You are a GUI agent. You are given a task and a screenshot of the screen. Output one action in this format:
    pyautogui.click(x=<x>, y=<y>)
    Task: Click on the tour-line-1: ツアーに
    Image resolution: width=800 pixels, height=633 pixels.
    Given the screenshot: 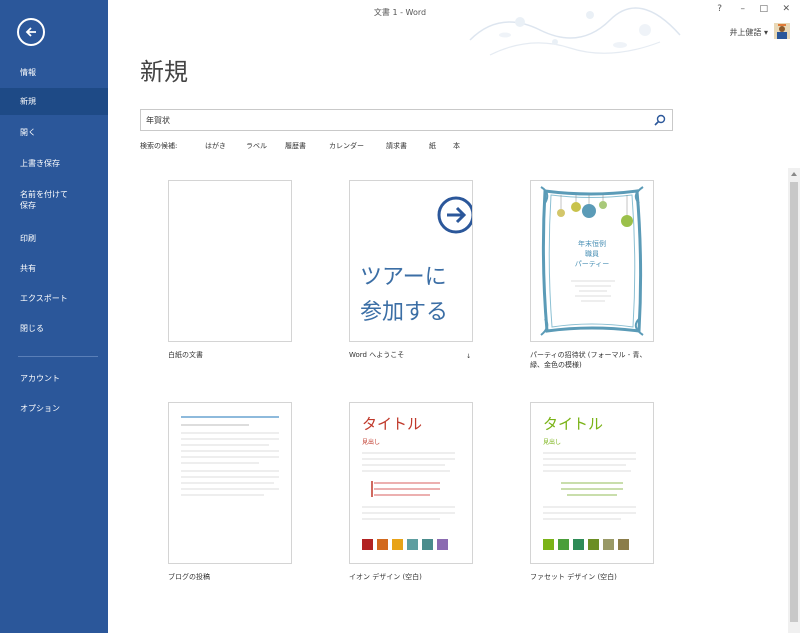 What is the action you would take?
    pyautogui.click(x=403, y=277)
    